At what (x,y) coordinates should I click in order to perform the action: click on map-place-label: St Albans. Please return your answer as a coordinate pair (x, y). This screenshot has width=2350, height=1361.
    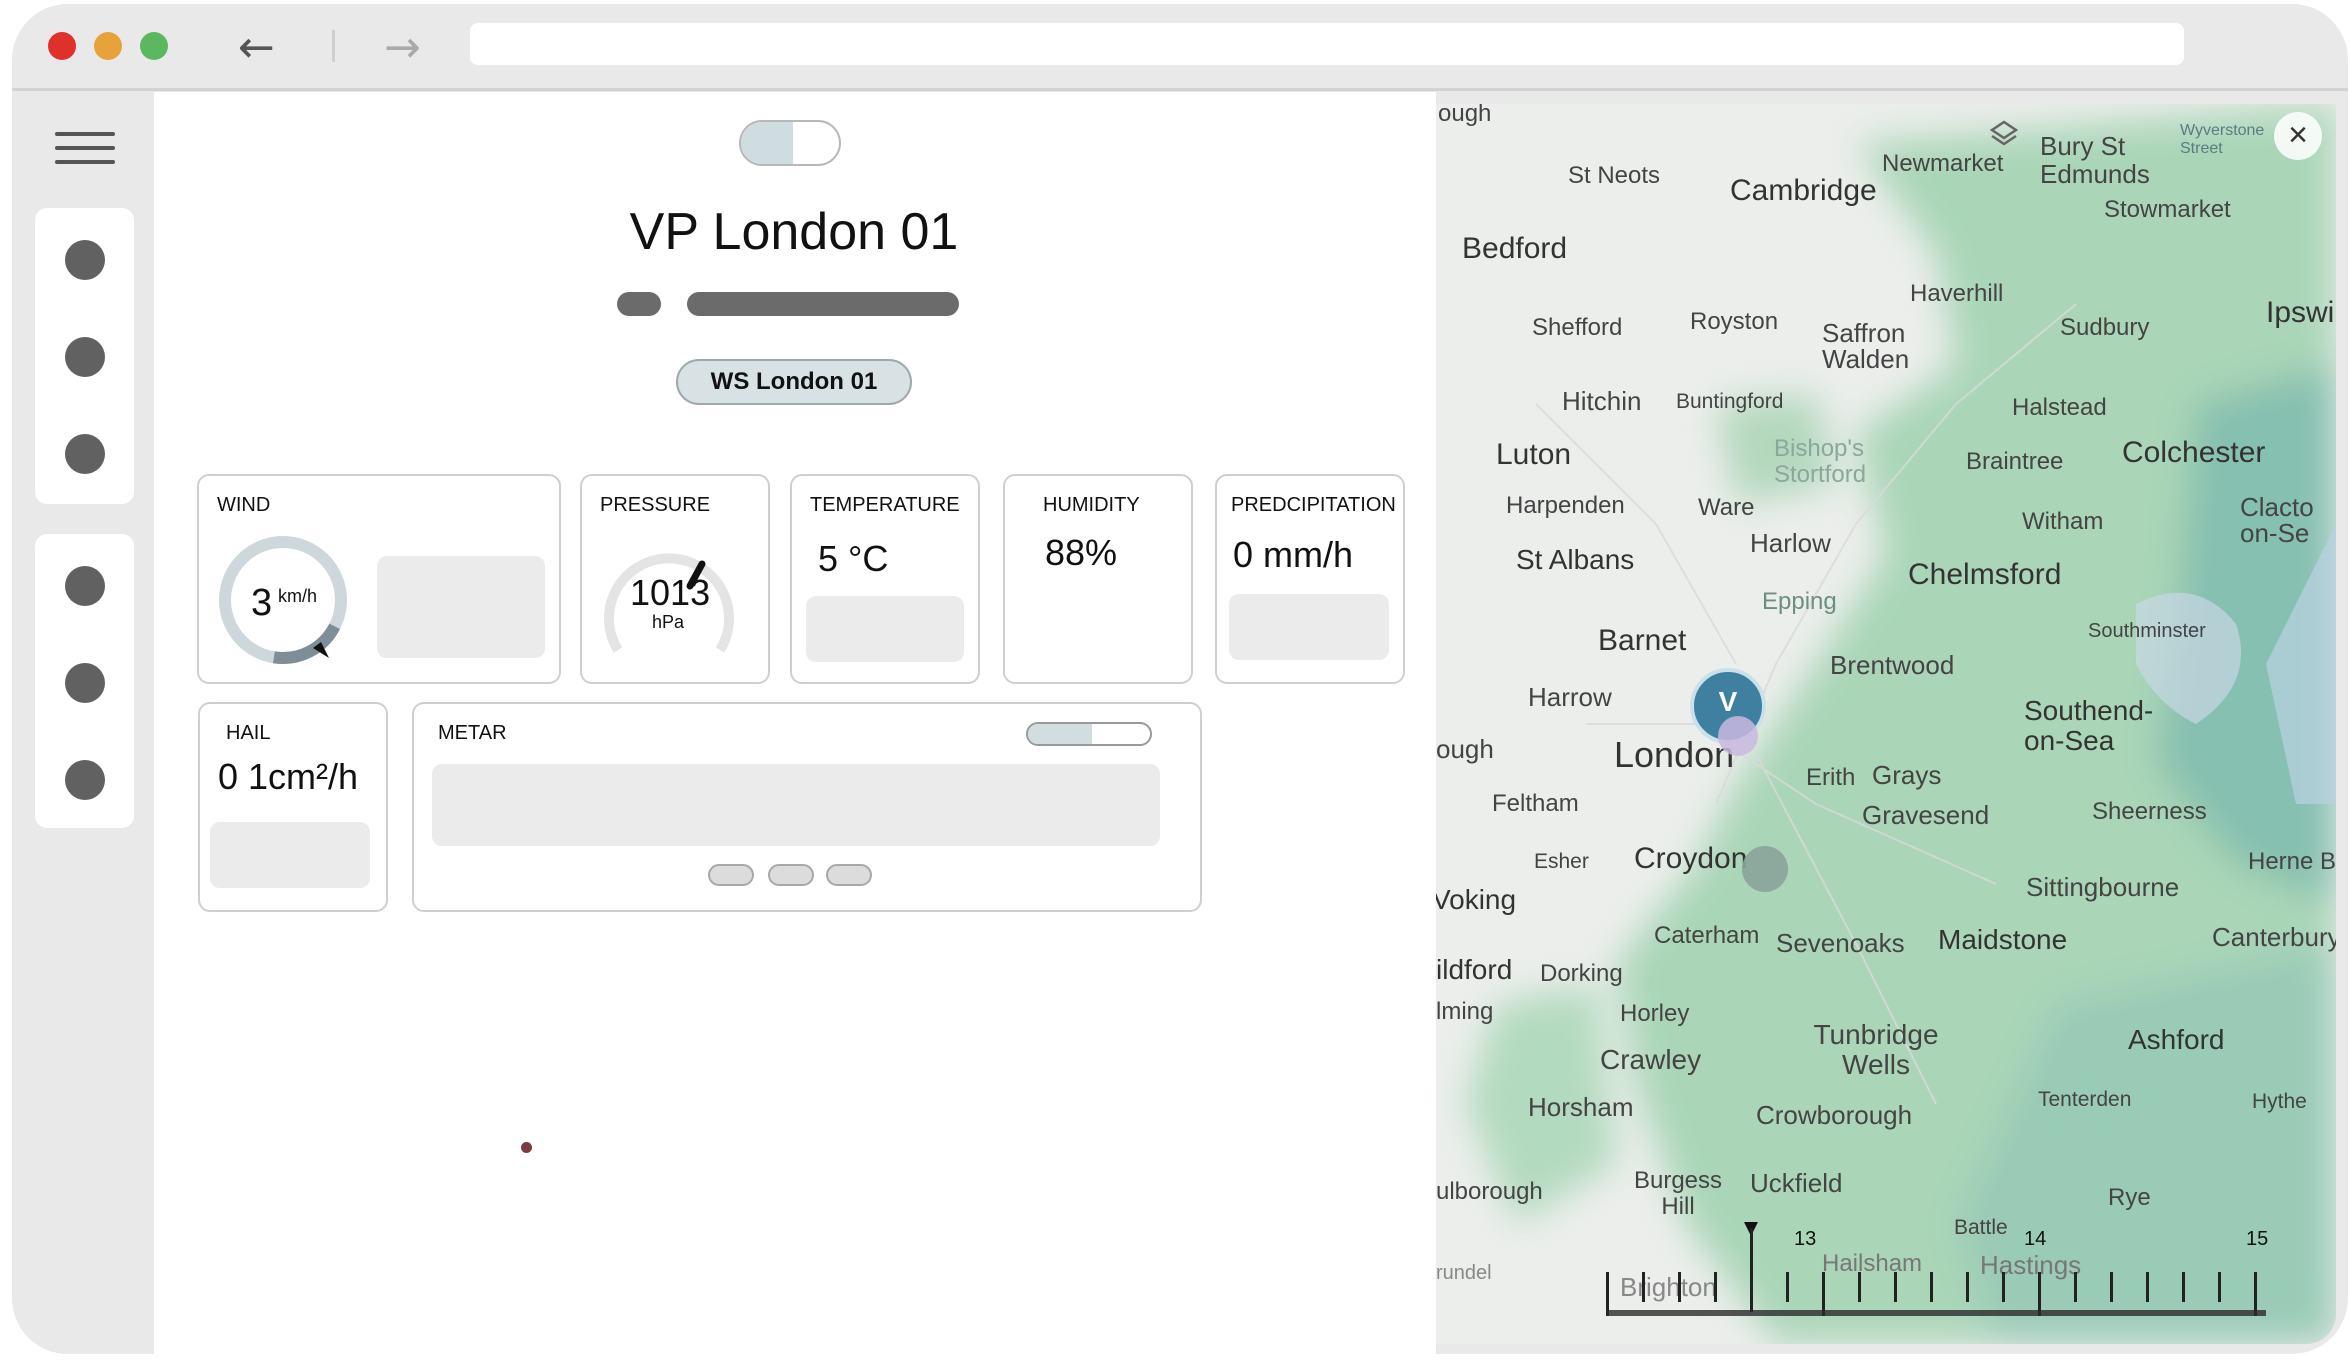
    Looking at the image, I should click on (1575, 559).